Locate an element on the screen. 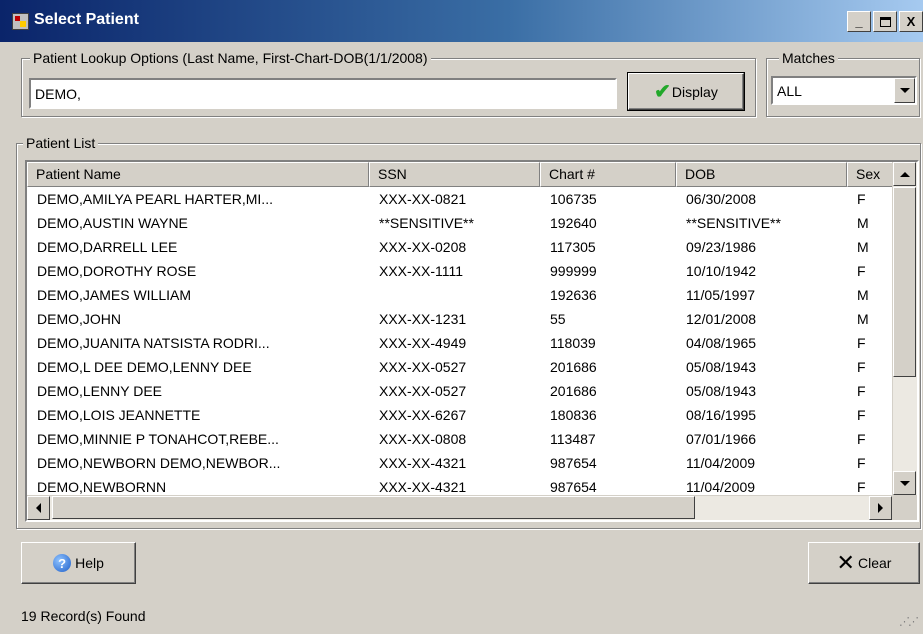  arrow-left-icon is located at coordinates (38, 508).